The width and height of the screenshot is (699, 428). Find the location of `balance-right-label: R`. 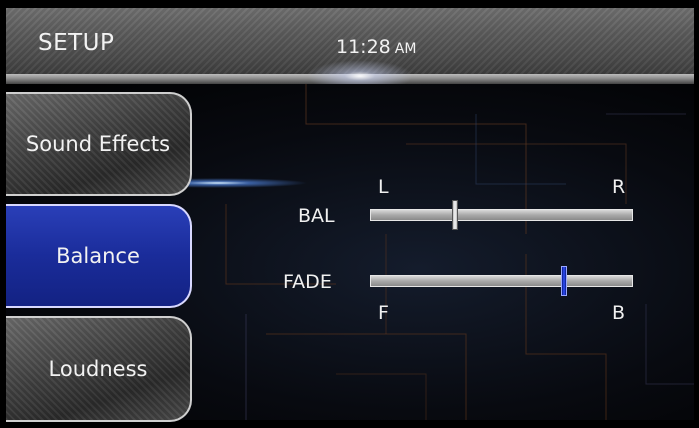

balance-right-label: R is located at coordinates (619, 187).